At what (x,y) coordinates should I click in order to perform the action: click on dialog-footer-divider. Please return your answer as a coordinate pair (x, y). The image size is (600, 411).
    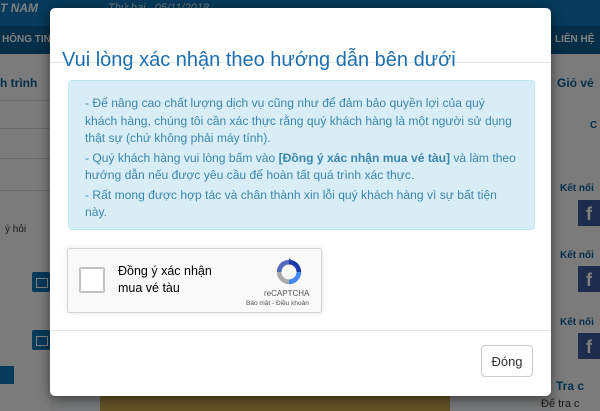
    Looking at the image, I should click on (300, 330).